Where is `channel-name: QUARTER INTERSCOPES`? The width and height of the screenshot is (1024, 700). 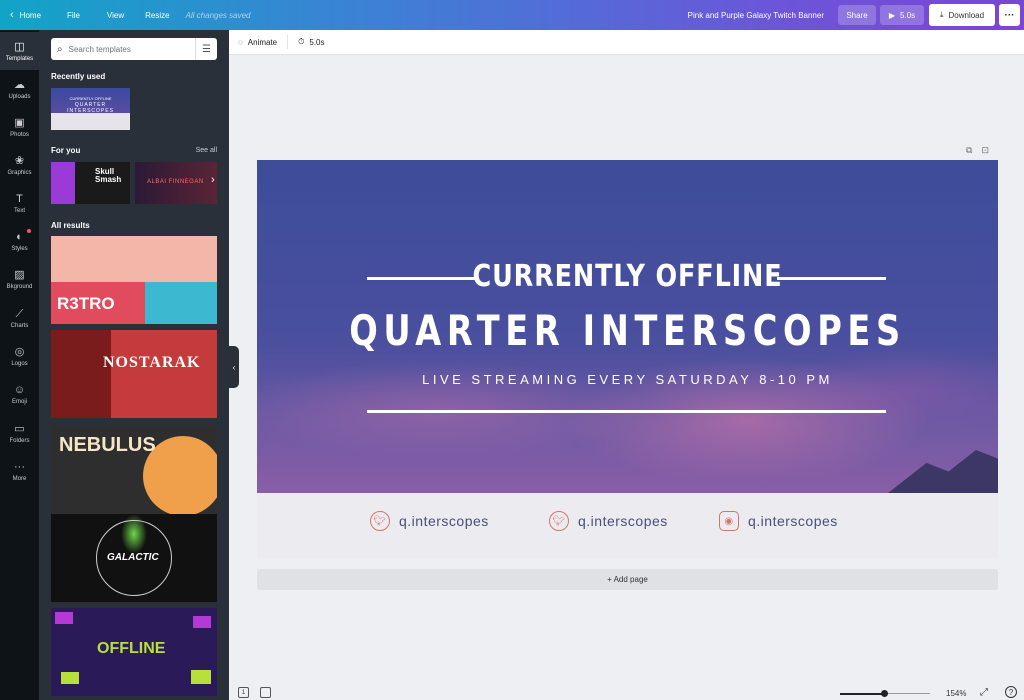
channel-name: QUARTER INTERSCOPES is located at coordinates (627, 330).